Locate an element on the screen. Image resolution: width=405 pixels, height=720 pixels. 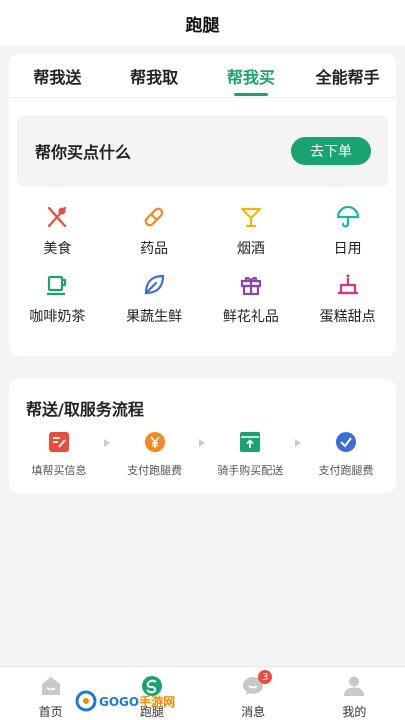
pill-icon is located at coordinates (154, 217).